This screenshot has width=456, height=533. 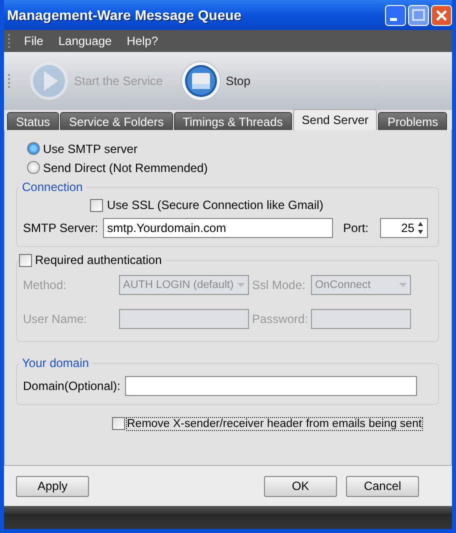 What do you see at coordinates (441, 15) in the screenshot?
I see `close-button` at bounding box center [441, 15].